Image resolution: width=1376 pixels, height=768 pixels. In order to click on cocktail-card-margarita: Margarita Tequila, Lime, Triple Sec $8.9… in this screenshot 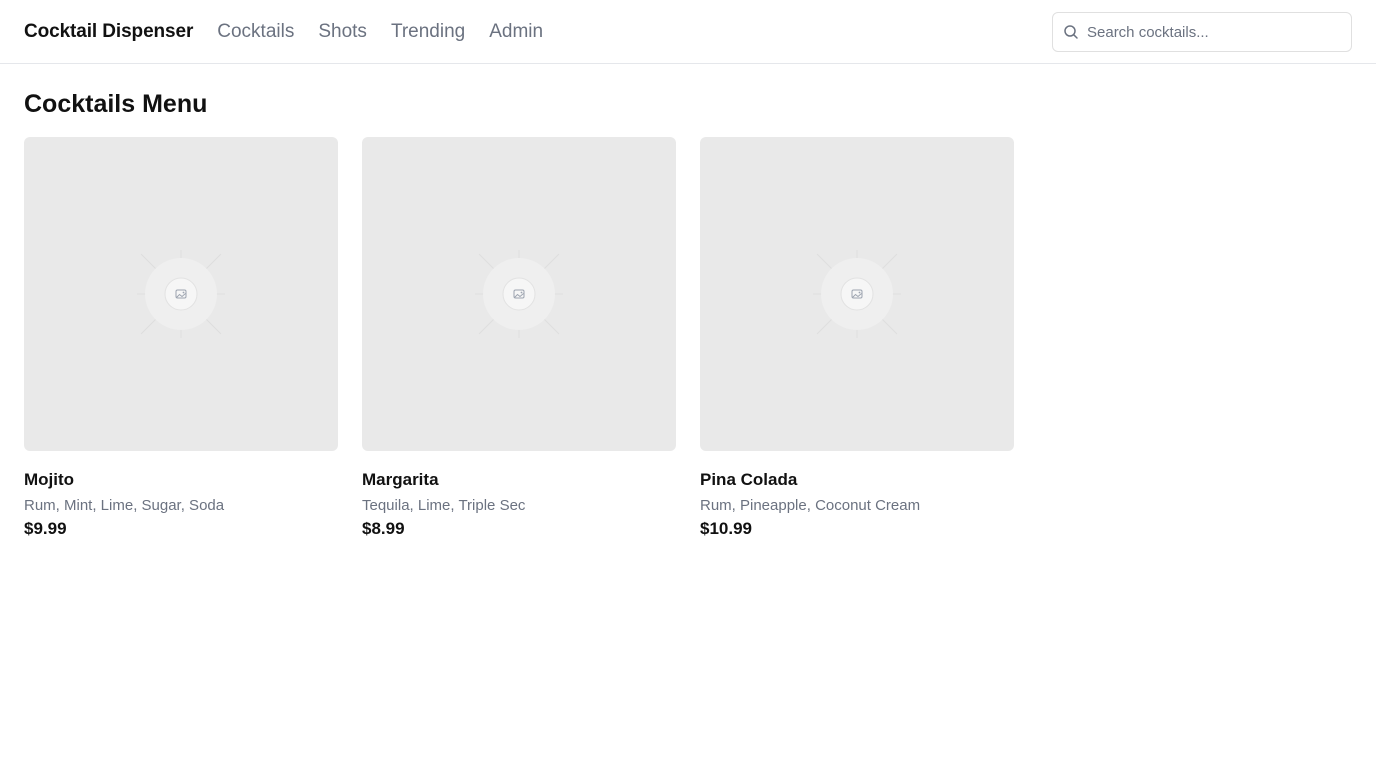, I will do `click(519, 338)`.